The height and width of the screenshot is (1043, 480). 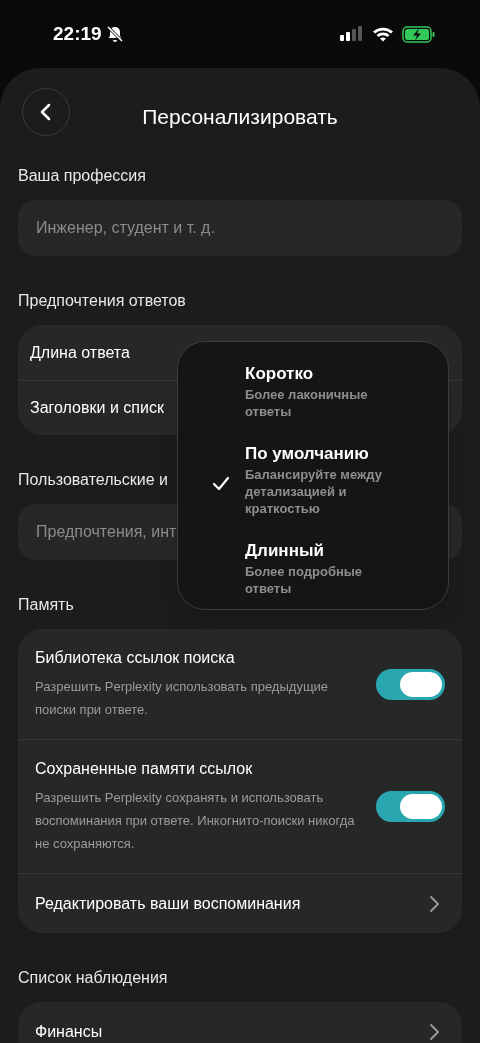 I want to click on row-label: Заголовки и списк, so click(x=97, y=408).